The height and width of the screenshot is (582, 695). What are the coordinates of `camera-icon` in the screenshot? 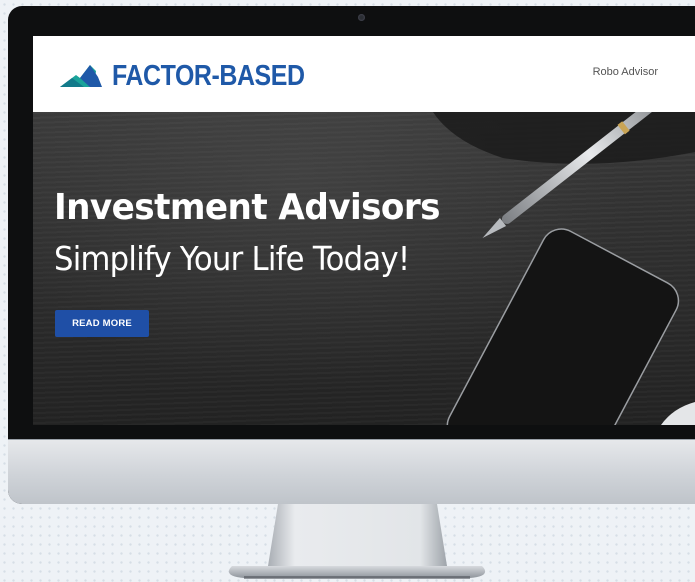 It's located at (361, 17).